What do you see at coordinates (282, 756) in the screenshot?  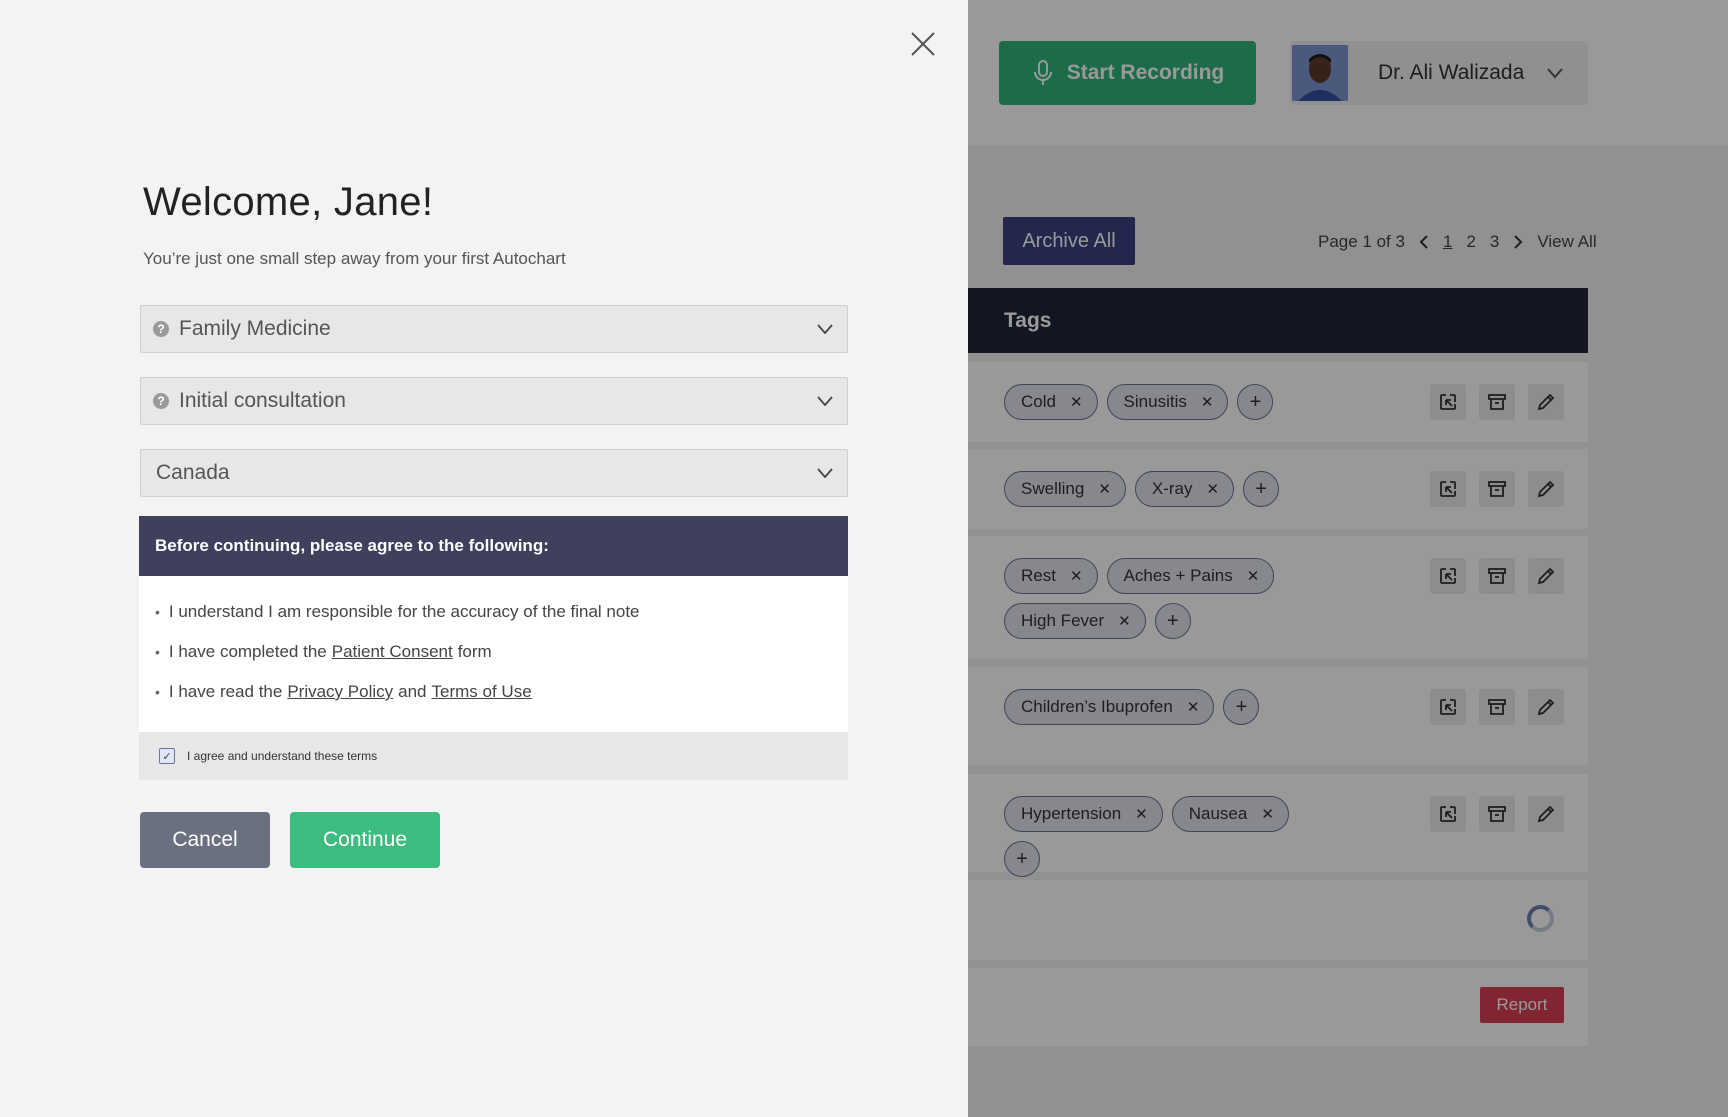 I see `agree-checkbox-label: I agree and understand these terms` at bounding box center [282, 756].